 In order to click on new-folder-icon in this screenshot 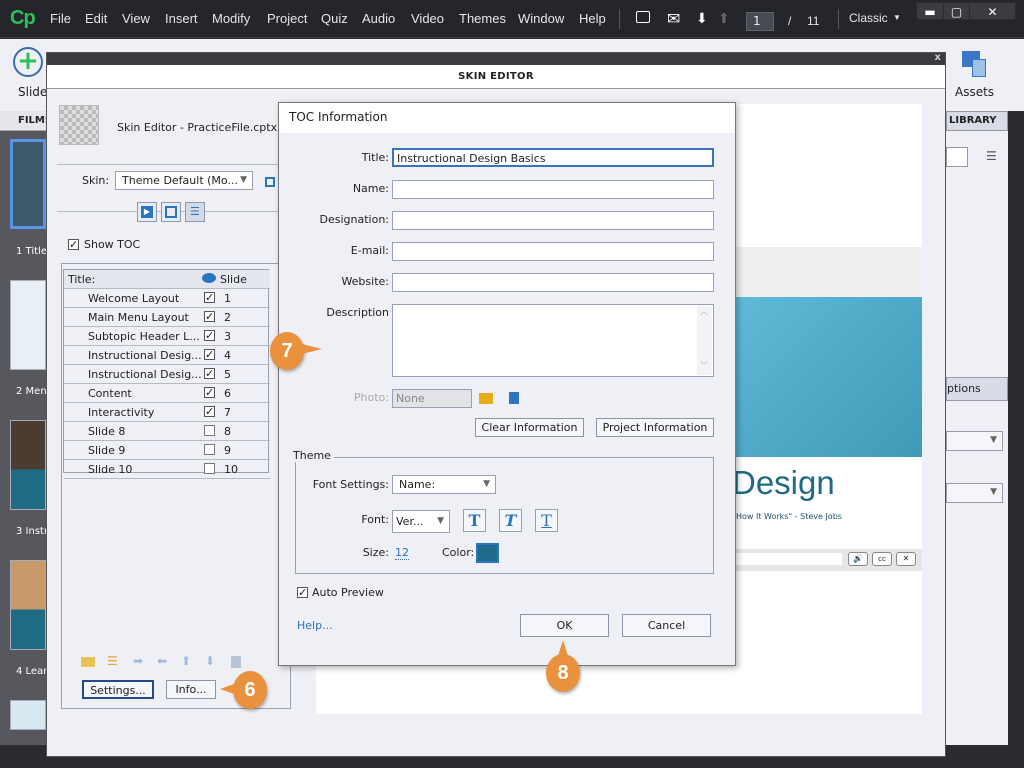, I will do `click(88, 662)`.